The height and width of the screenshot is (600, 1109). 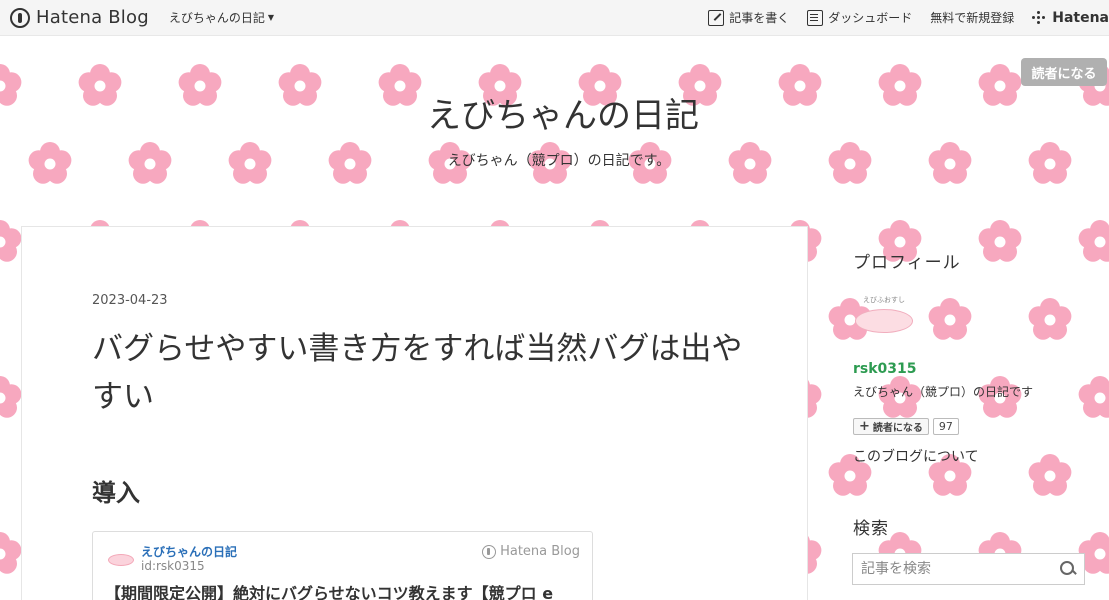 What do you see at coordinates (1039, 17) in the screenshot?
I see `hatena-dots-icon` at bounding box center [1039, 17].